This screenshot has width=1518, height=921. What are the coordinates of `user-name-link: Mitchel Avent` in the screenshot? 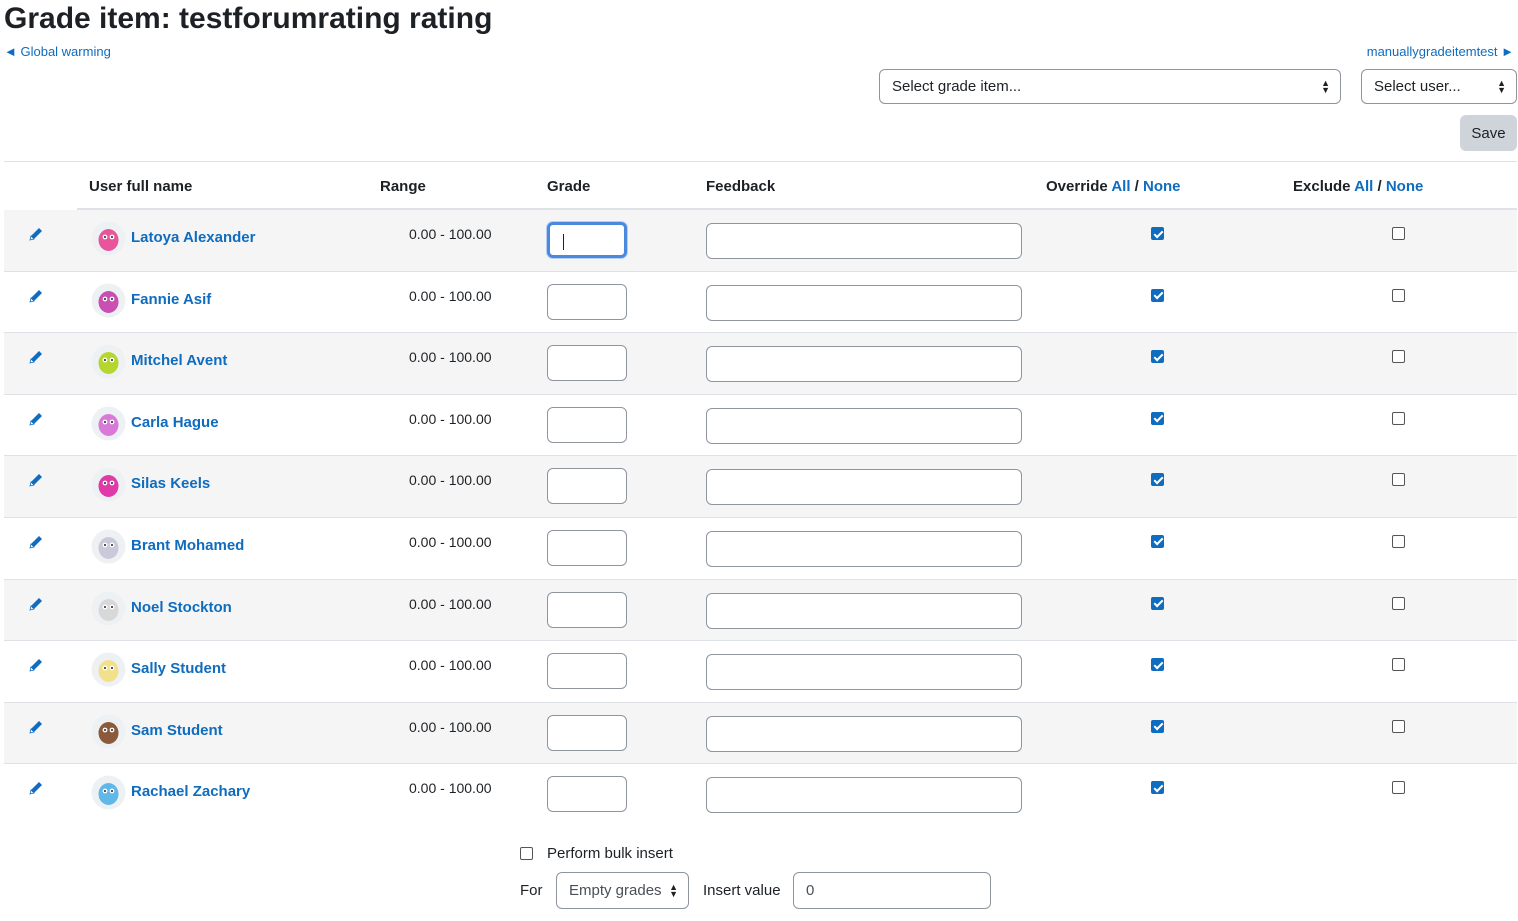 It's located at (179, 360).